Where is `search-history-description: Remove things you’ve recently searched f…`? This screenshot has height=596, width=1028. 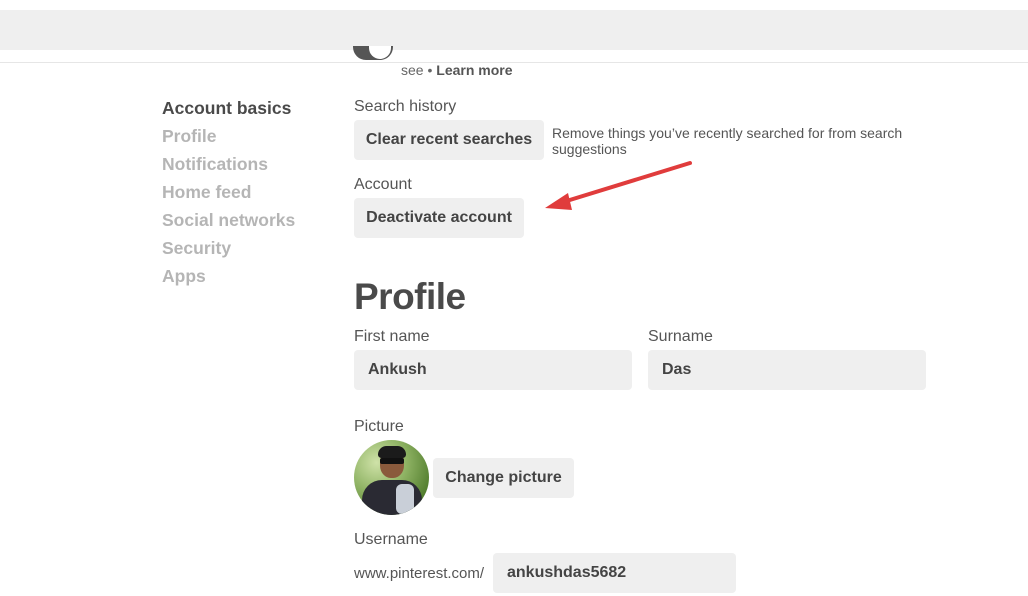
search-history-description: Remove things you’ve recently searched f… is located at coordinates (727, 141).